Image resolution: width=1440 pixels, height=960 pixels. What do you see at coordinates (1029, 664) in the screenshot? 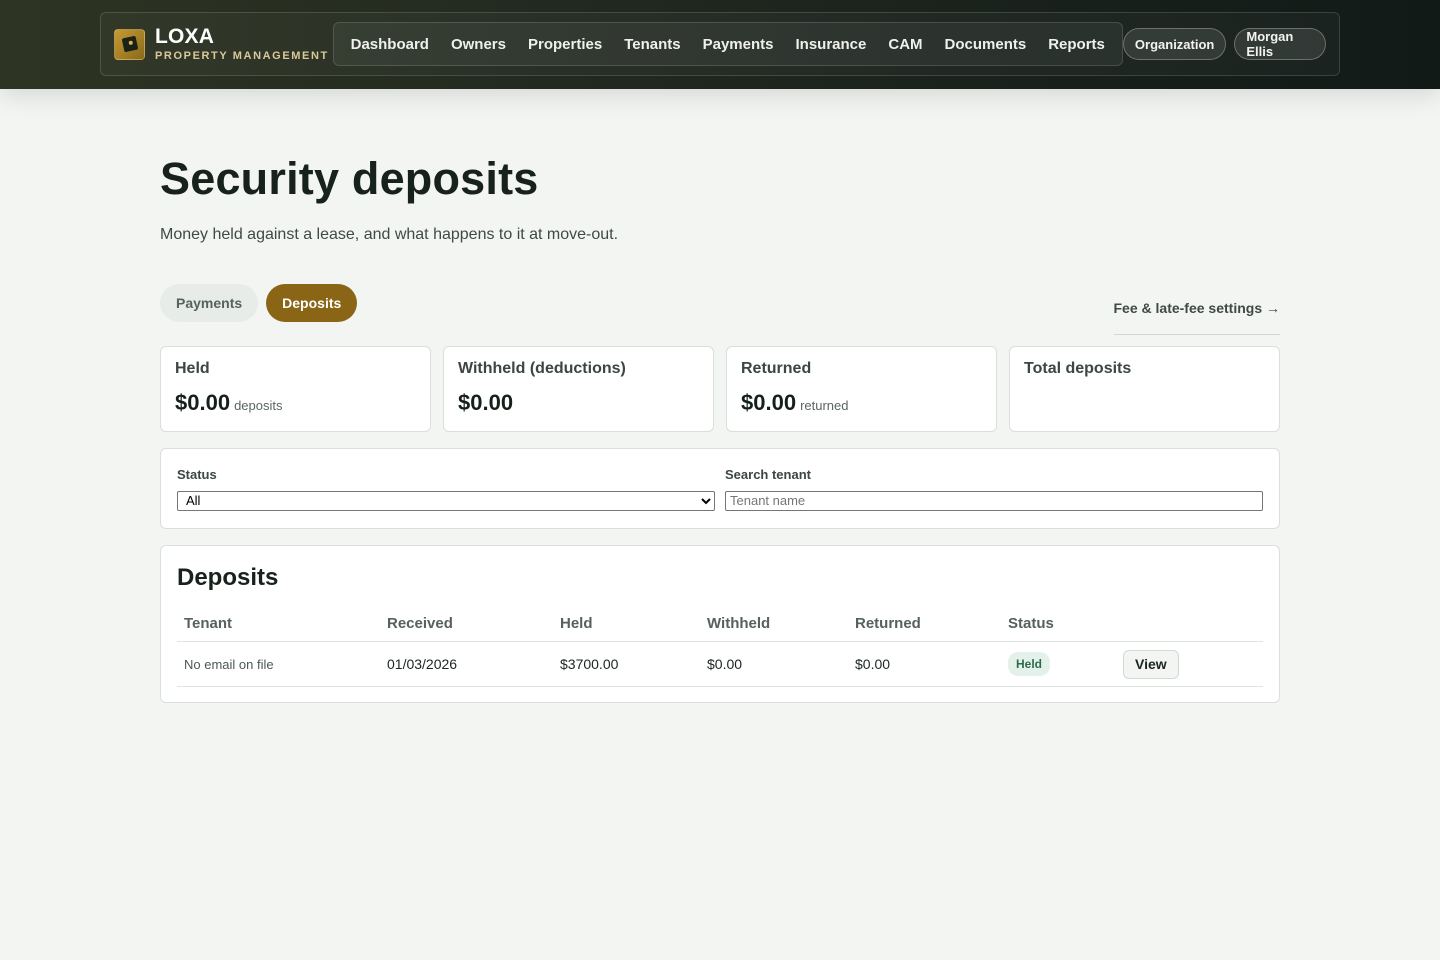
I see `status-badge: Held` at bounding box center [1029, 664].